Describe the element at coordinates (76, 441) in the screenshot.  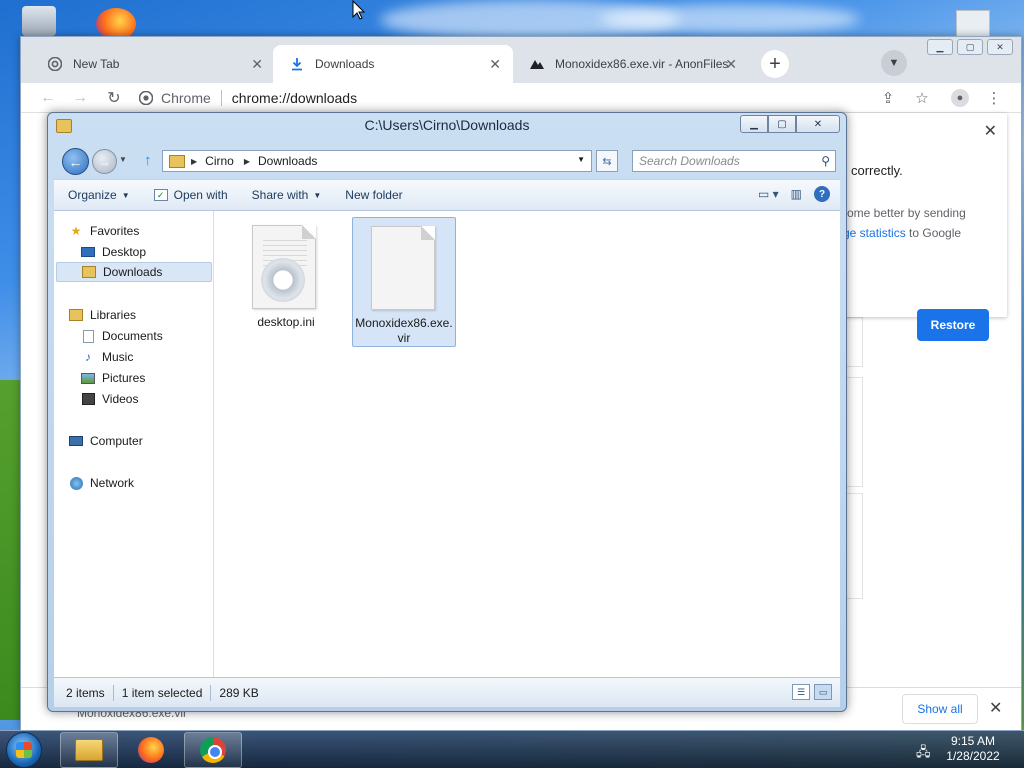
I see `computer-icon` at that location.